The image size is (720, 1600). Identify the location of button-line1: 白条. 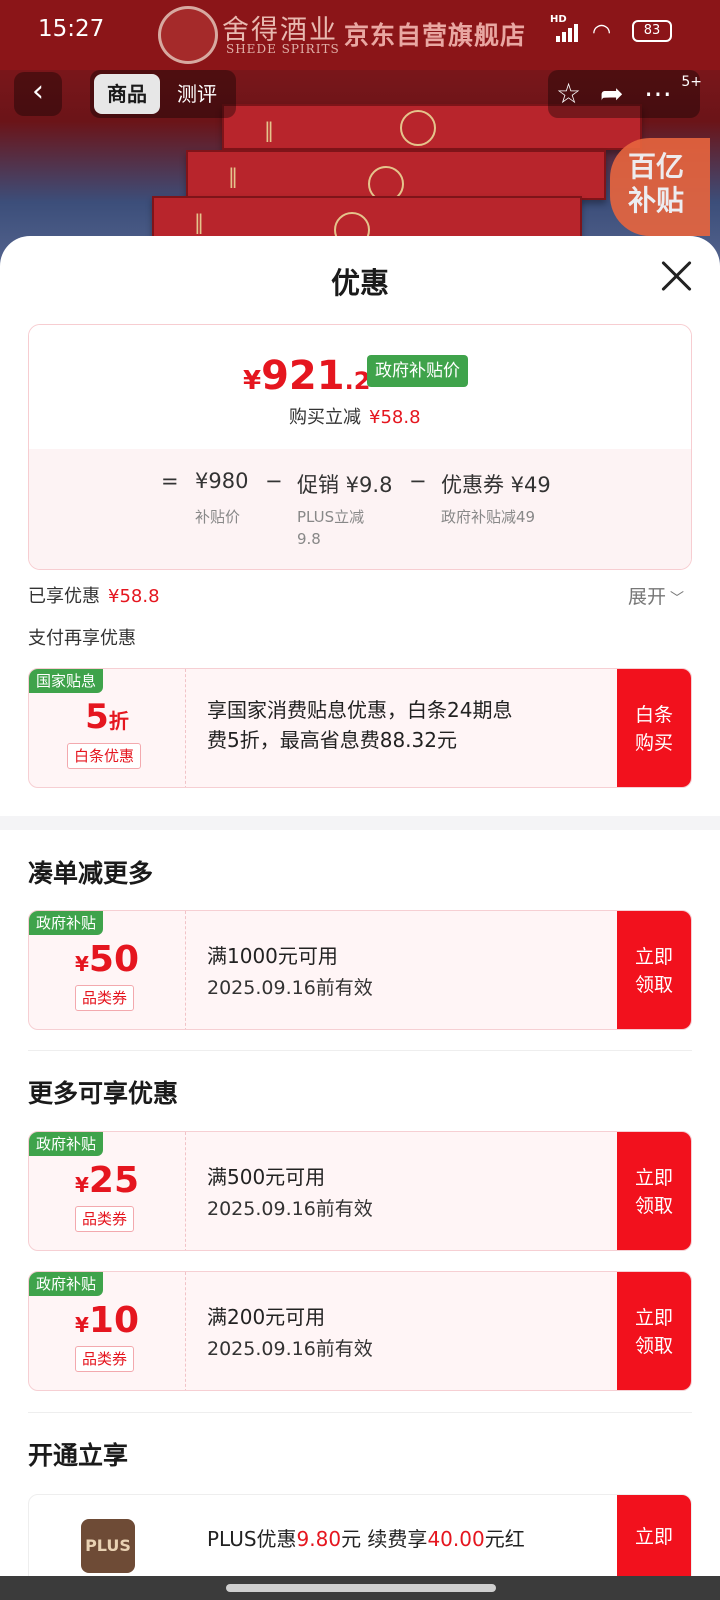
(653, 715).